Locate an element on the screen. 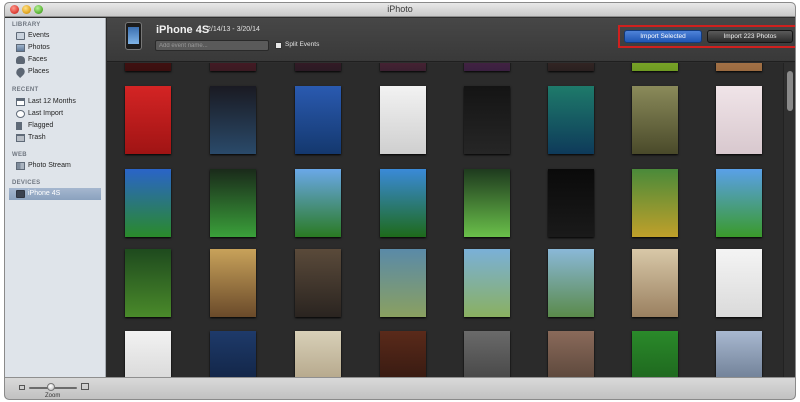 This screenshot has width=800, height=402. zoom-label: Zoom is located at coordinates (53, 396).